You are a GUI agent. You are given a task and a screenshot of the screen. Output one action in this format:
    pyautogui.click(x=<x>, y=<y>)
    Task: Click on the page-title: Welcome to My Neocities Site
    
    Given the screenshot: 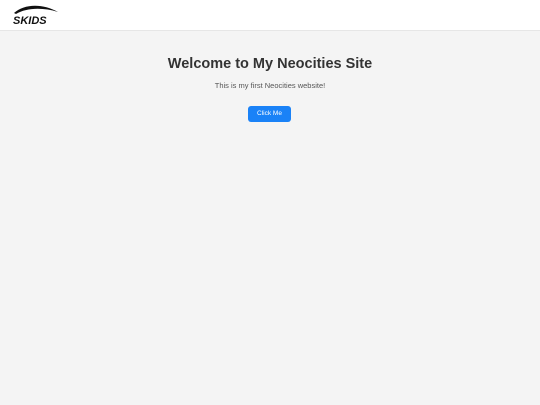 What is the action you would take?
    pyautogui.click(x=270, y=64)
    